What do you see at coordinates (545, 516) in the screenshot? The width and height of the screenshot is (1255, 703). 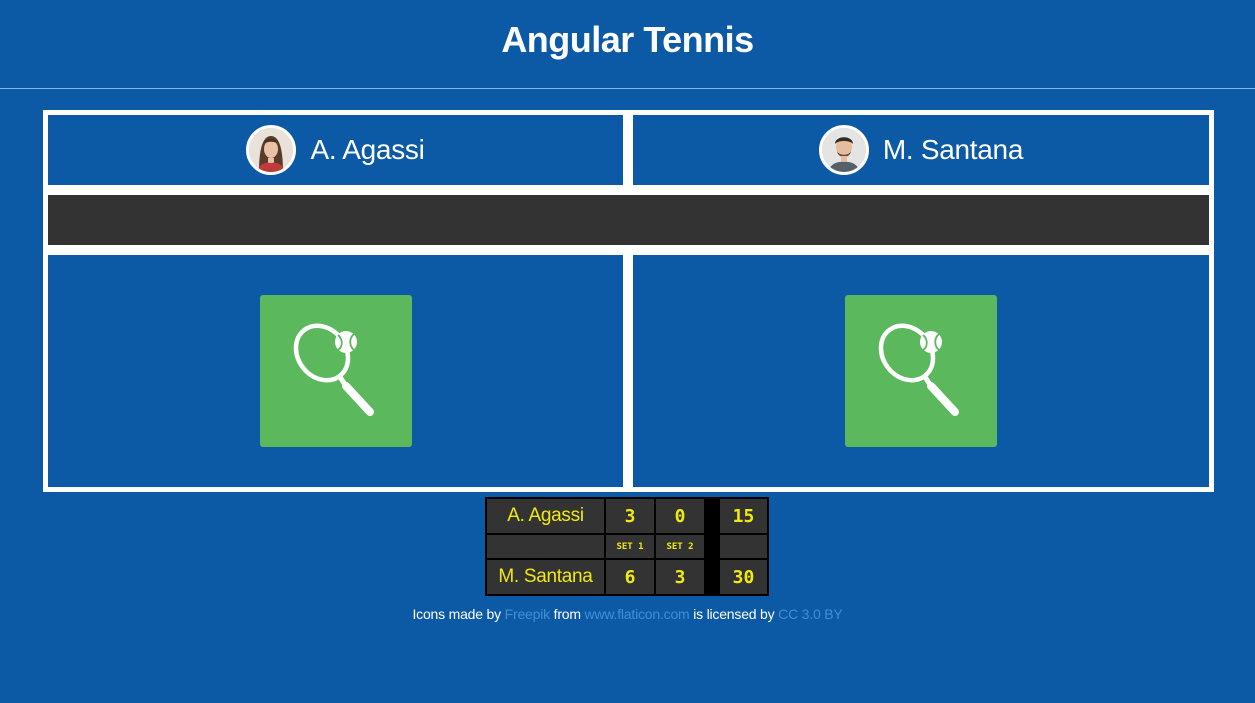 I see `score-player-name: A. Agassi` at bounding box center [545, 516].